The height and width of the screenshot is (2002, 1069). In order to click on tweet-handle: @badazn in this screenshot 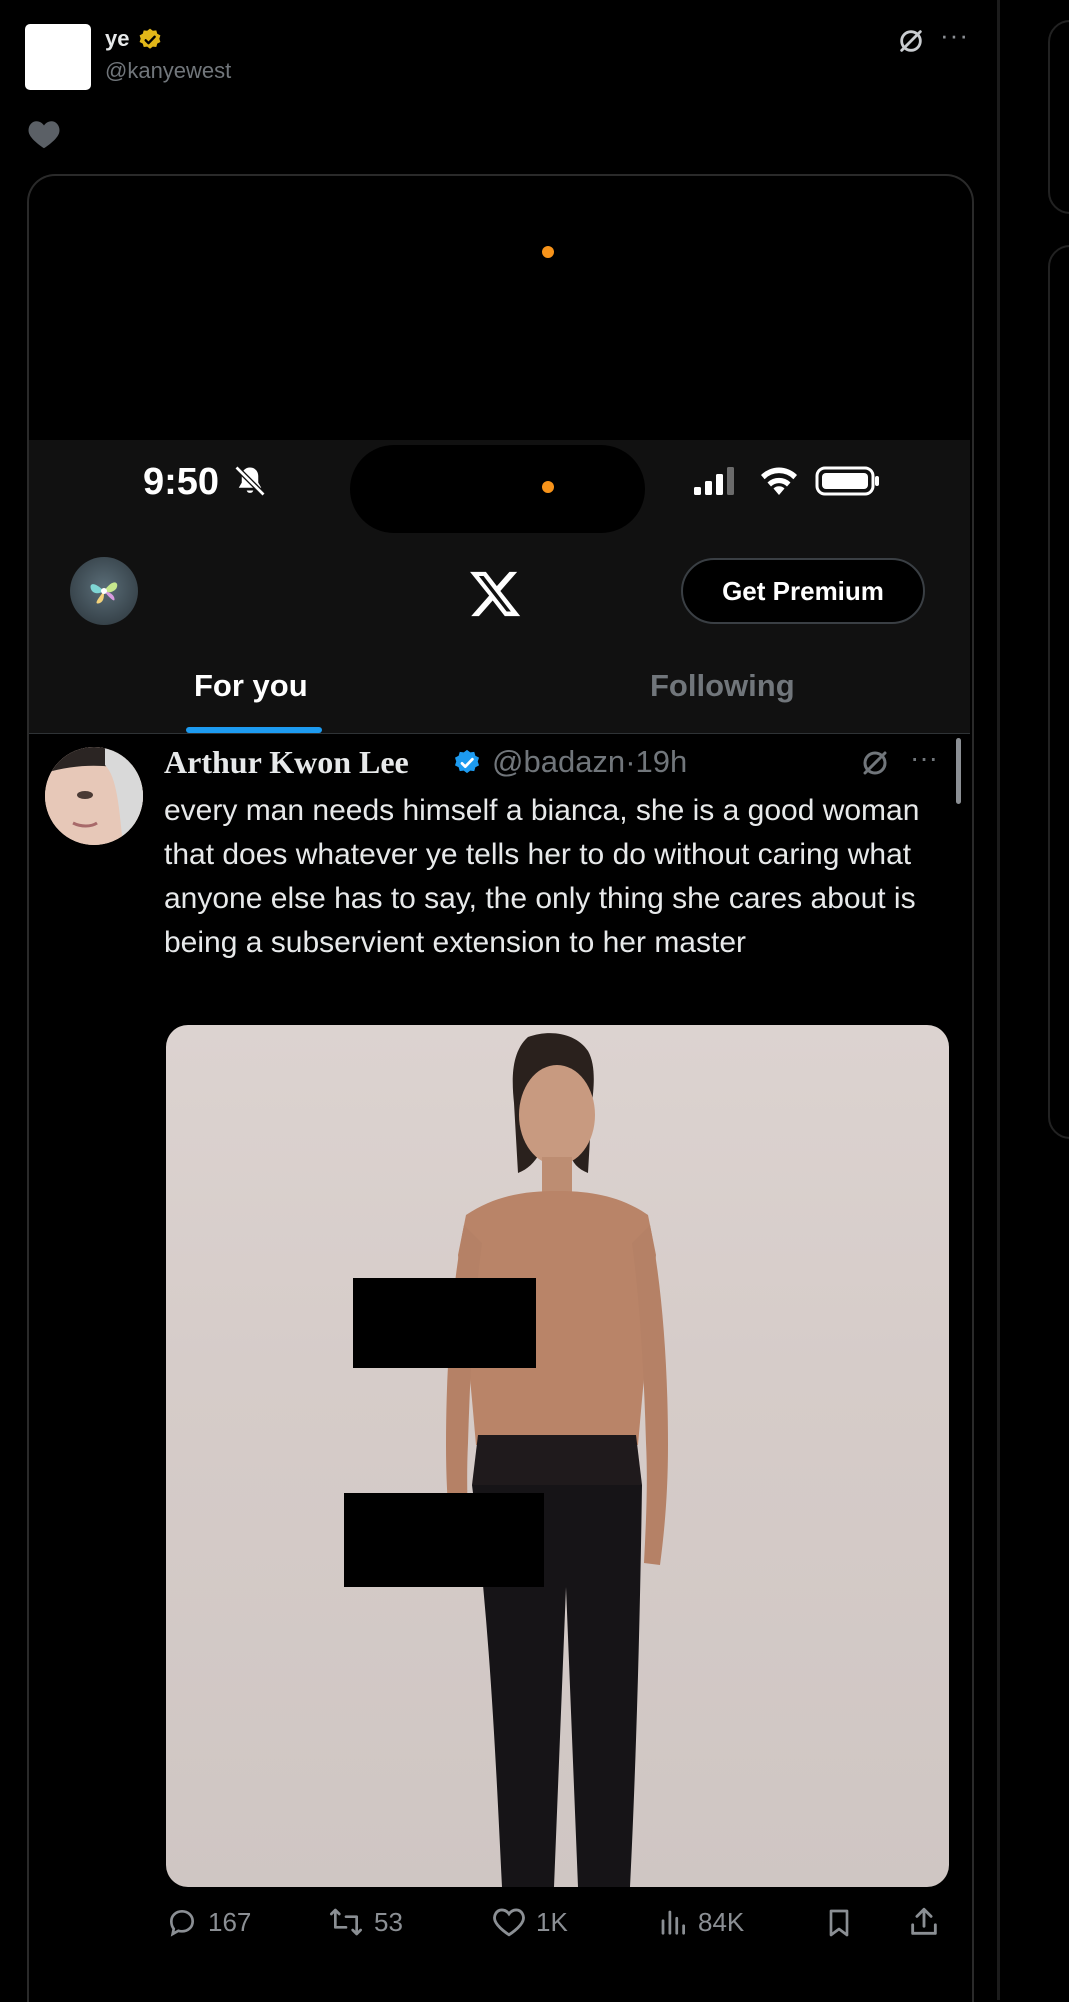, I will do `click(558, 761)`.